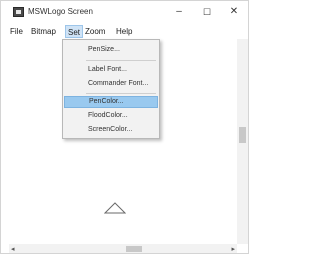 Image resolution: width=320 pixels, height=254 pixels. I want to click on vertical-scroll-thumb, so click(242, 135).